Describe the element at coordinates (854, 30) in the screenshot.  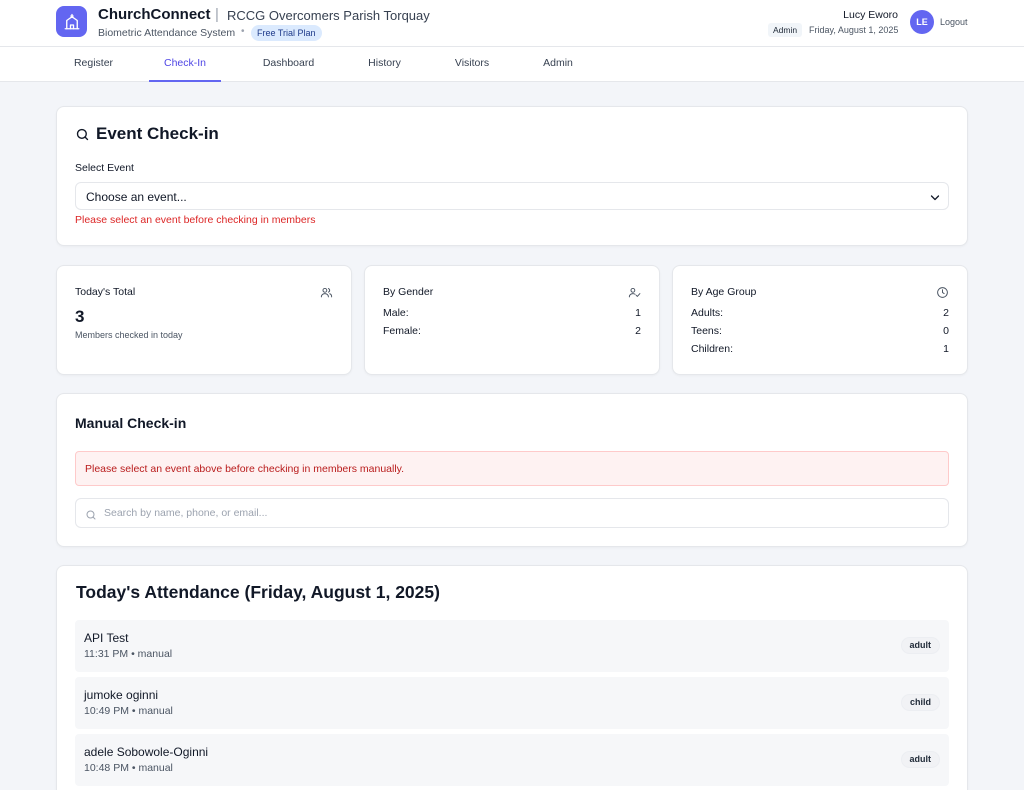
I see `current-date: Friday, August 1, 2025` at that location.